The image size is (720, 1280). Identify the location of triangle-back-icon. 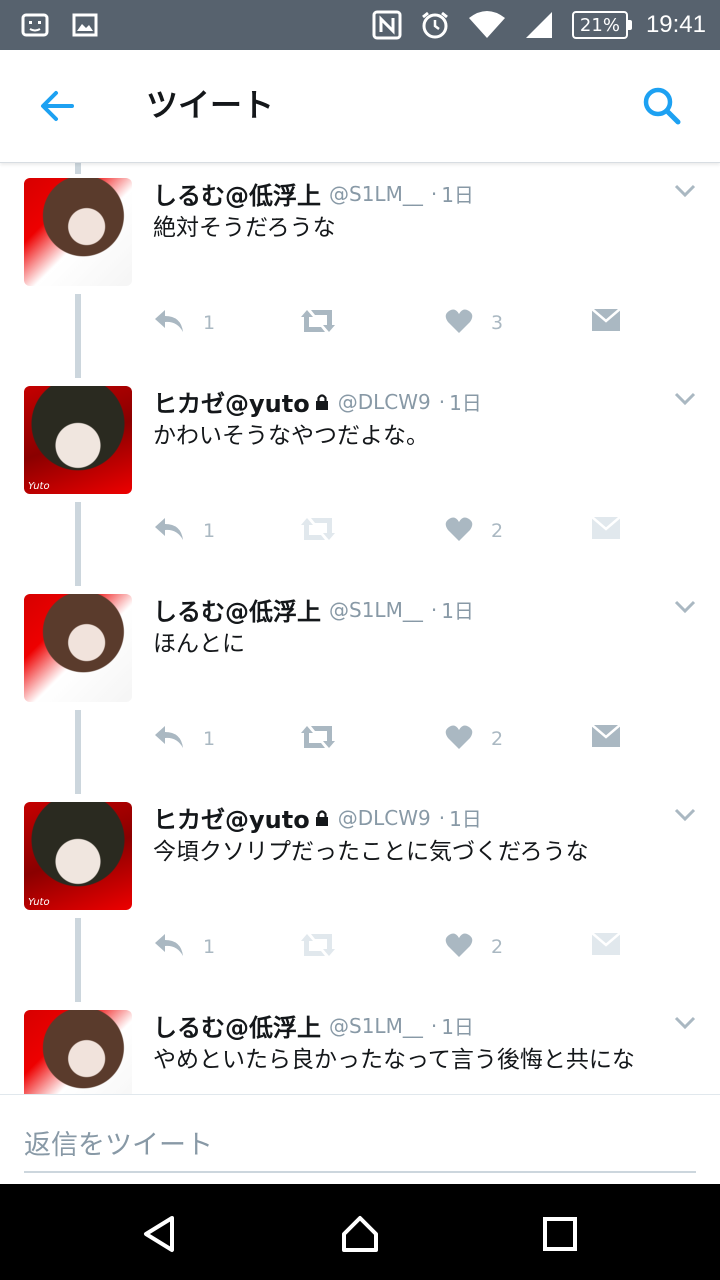
(160, 1234).